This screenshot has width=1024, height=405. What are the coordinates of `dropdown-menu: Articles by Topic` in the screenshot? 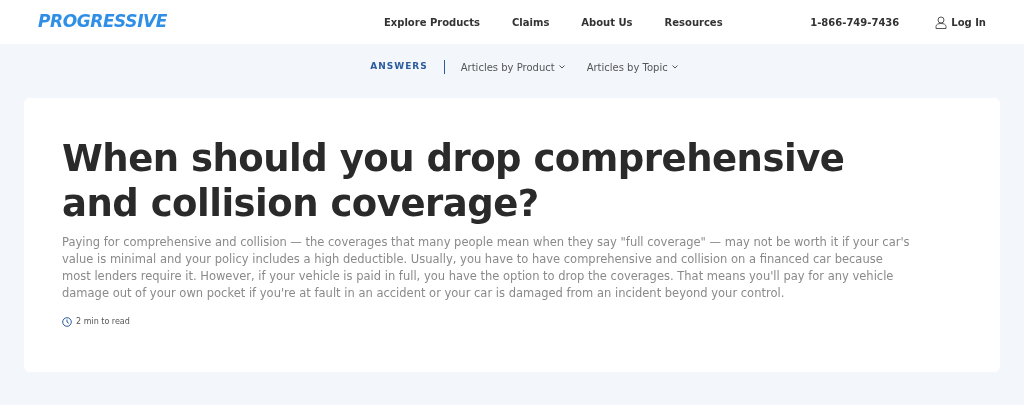 It's located at (632, 67).